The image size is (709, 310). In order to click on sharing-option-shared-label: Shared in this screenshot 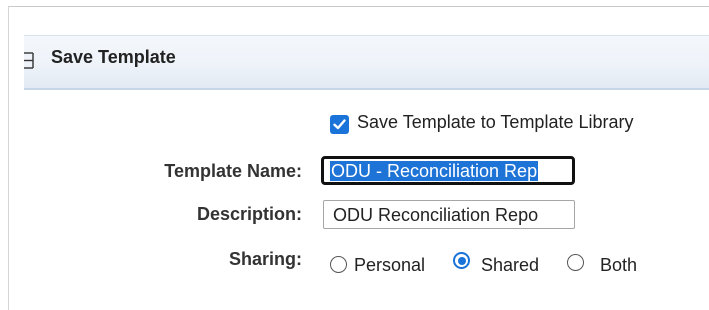, I will do `click(510, 265)`.